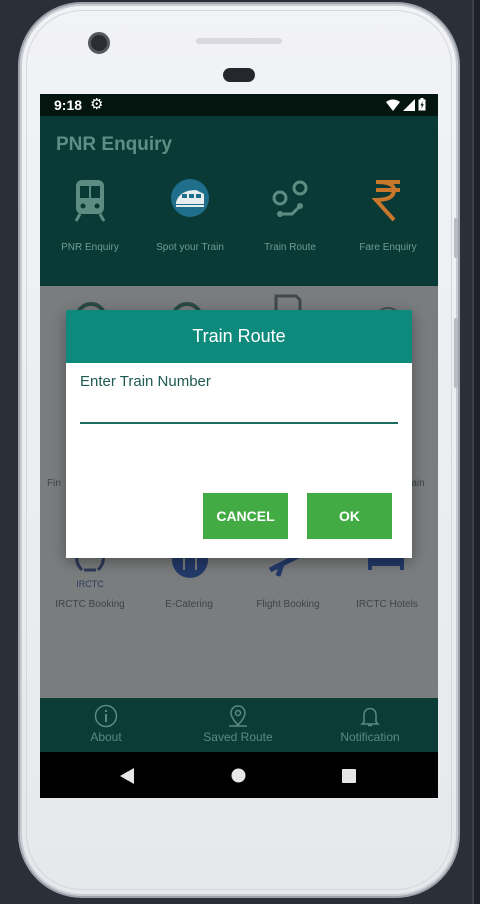  Describe the element at coordinates (385, 201) in the screenshot. I see `rupee-icon` at that location.